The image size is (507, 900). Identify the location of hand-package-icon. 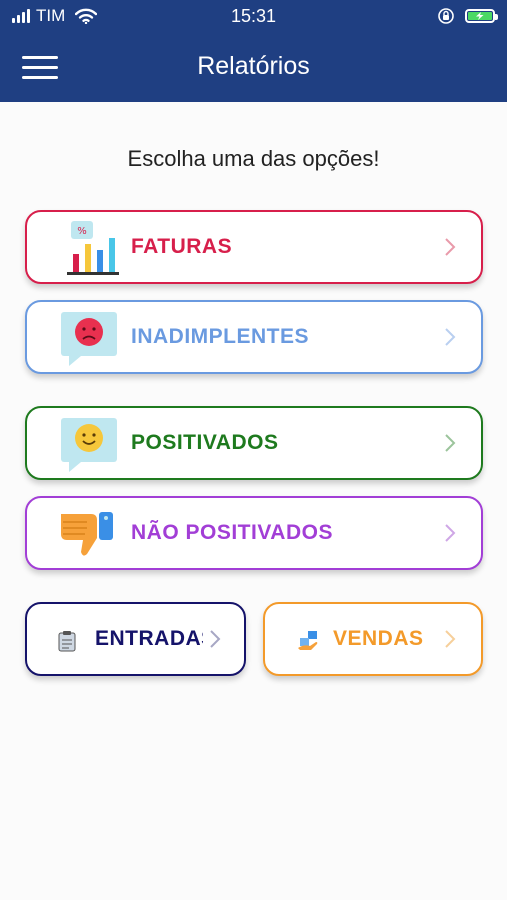
(308, 640).